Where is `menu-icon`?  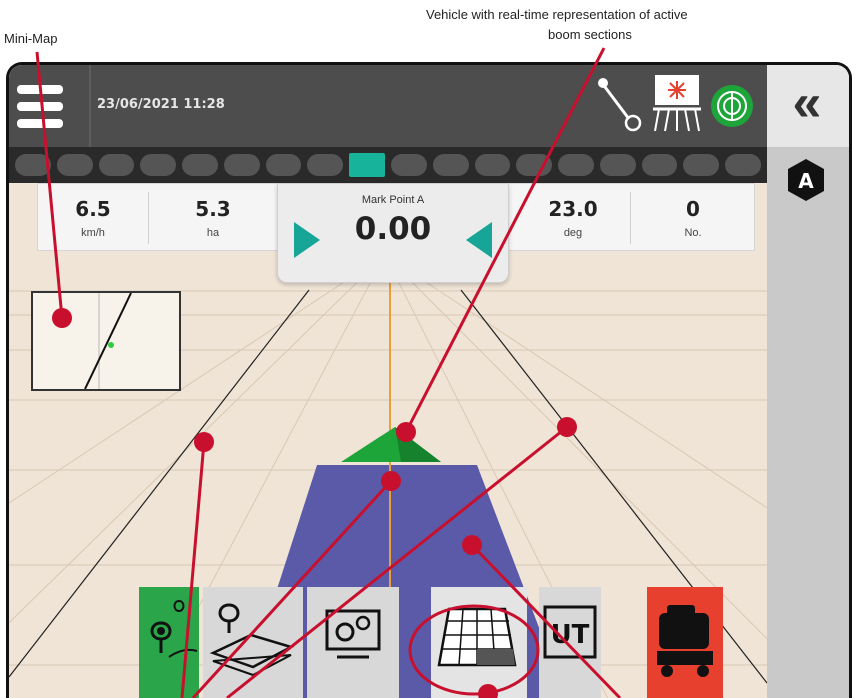 menu-icon is located at coordinates (40, 89).